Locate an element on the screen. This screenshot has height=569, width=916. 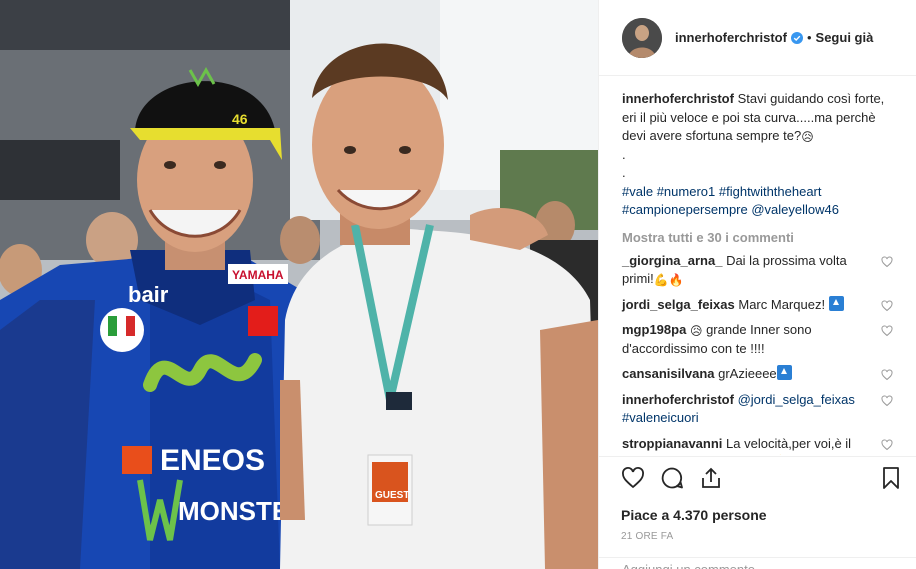
hashtag-link: #vale is located at coordinates (637, 191).